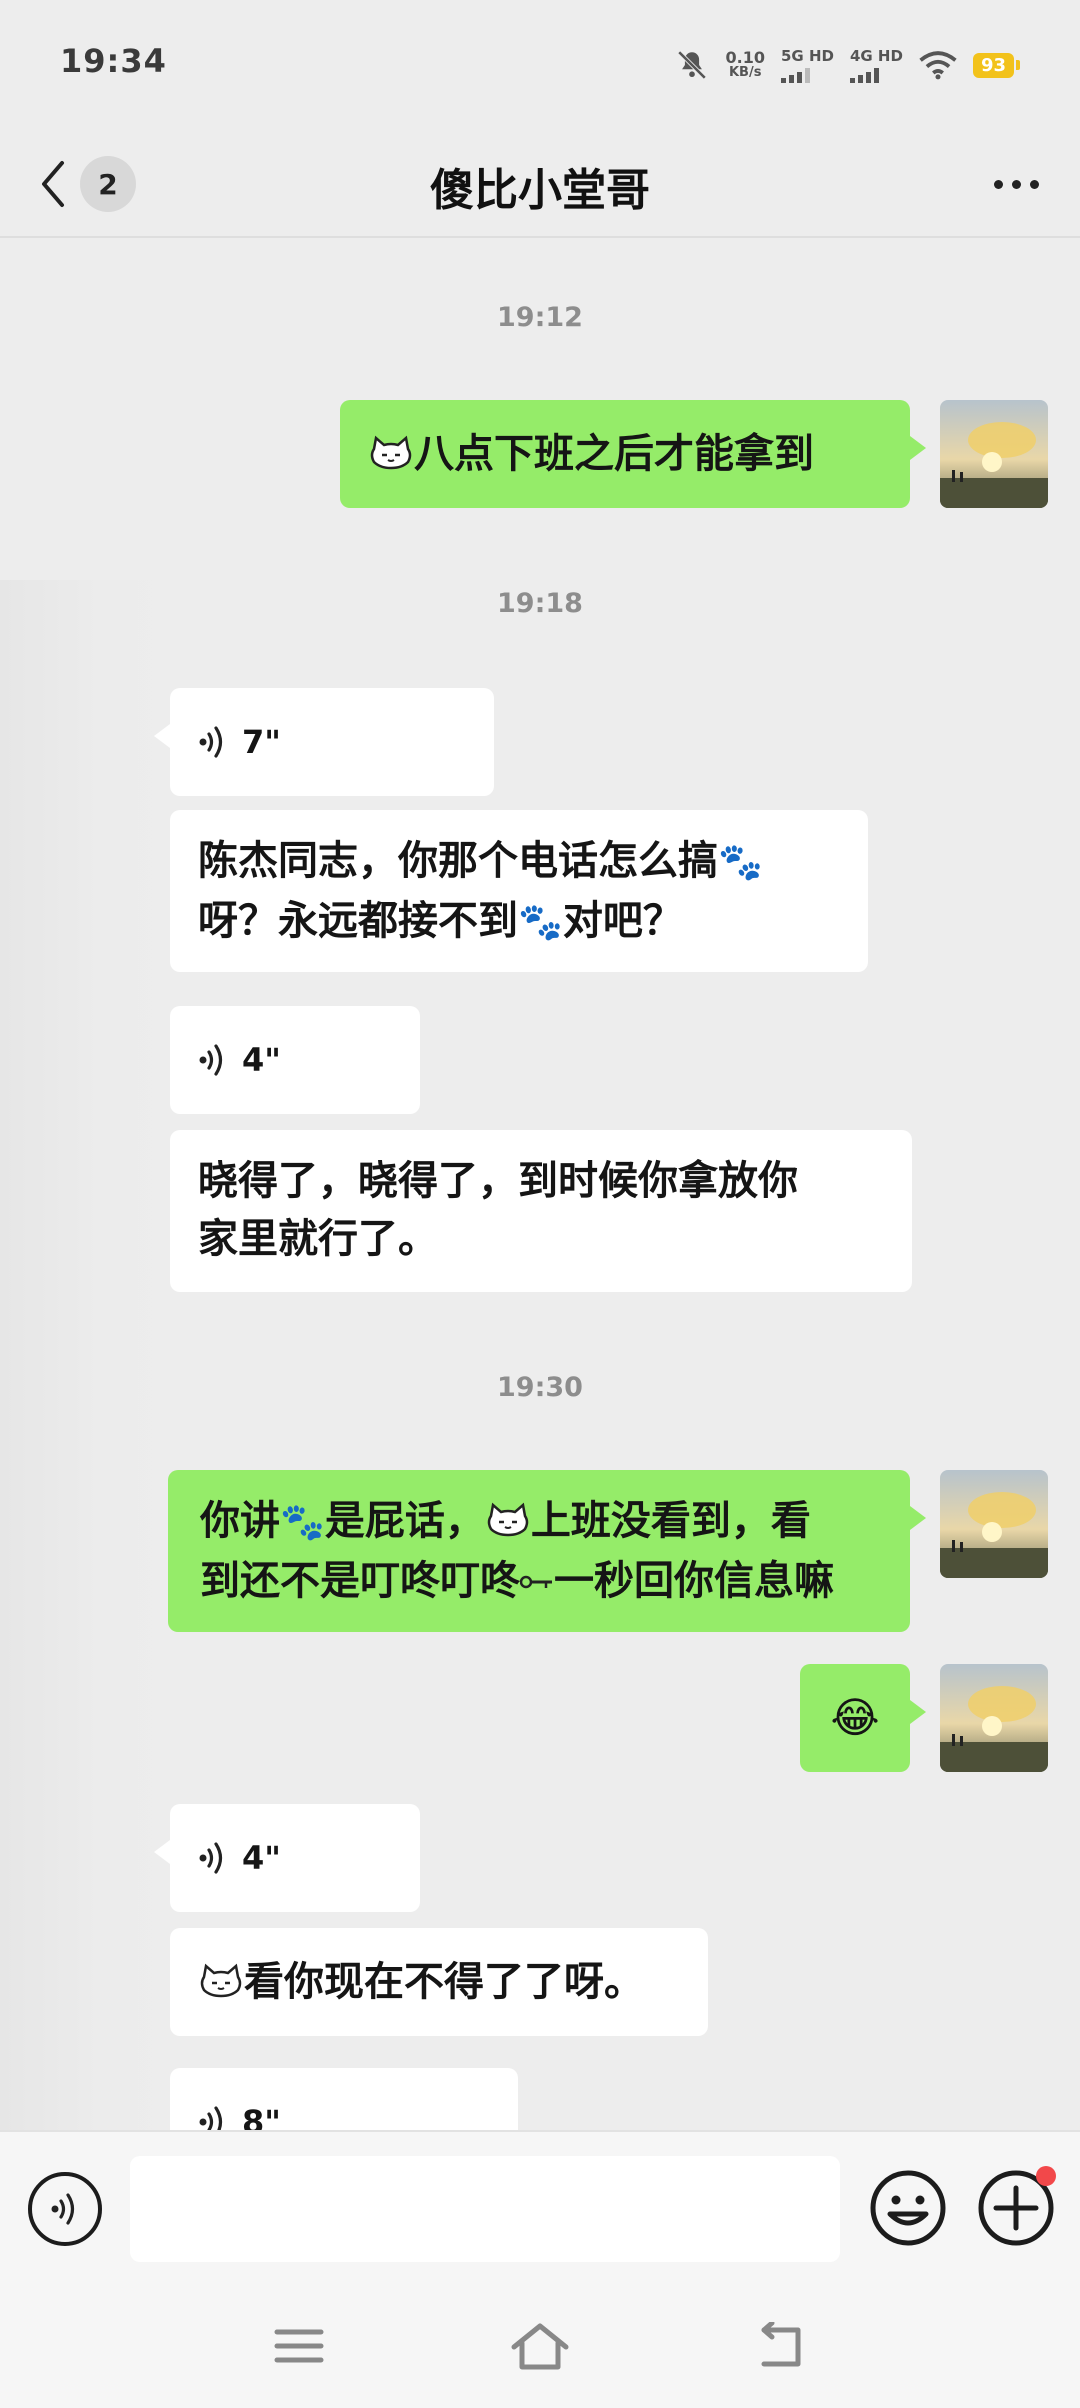 The height and width of the screenshot is (2408, 1080). What do you see at coordinates (745, 64) in the screenshot?
I see `network-speed: 0.10 KB/s` at bounding box center [745, 64].